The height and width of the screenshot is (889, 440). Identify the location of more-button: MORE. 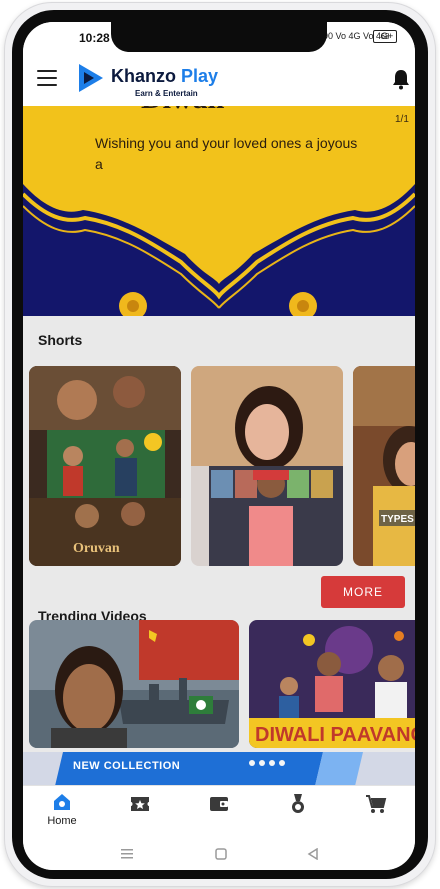
(363, 592).